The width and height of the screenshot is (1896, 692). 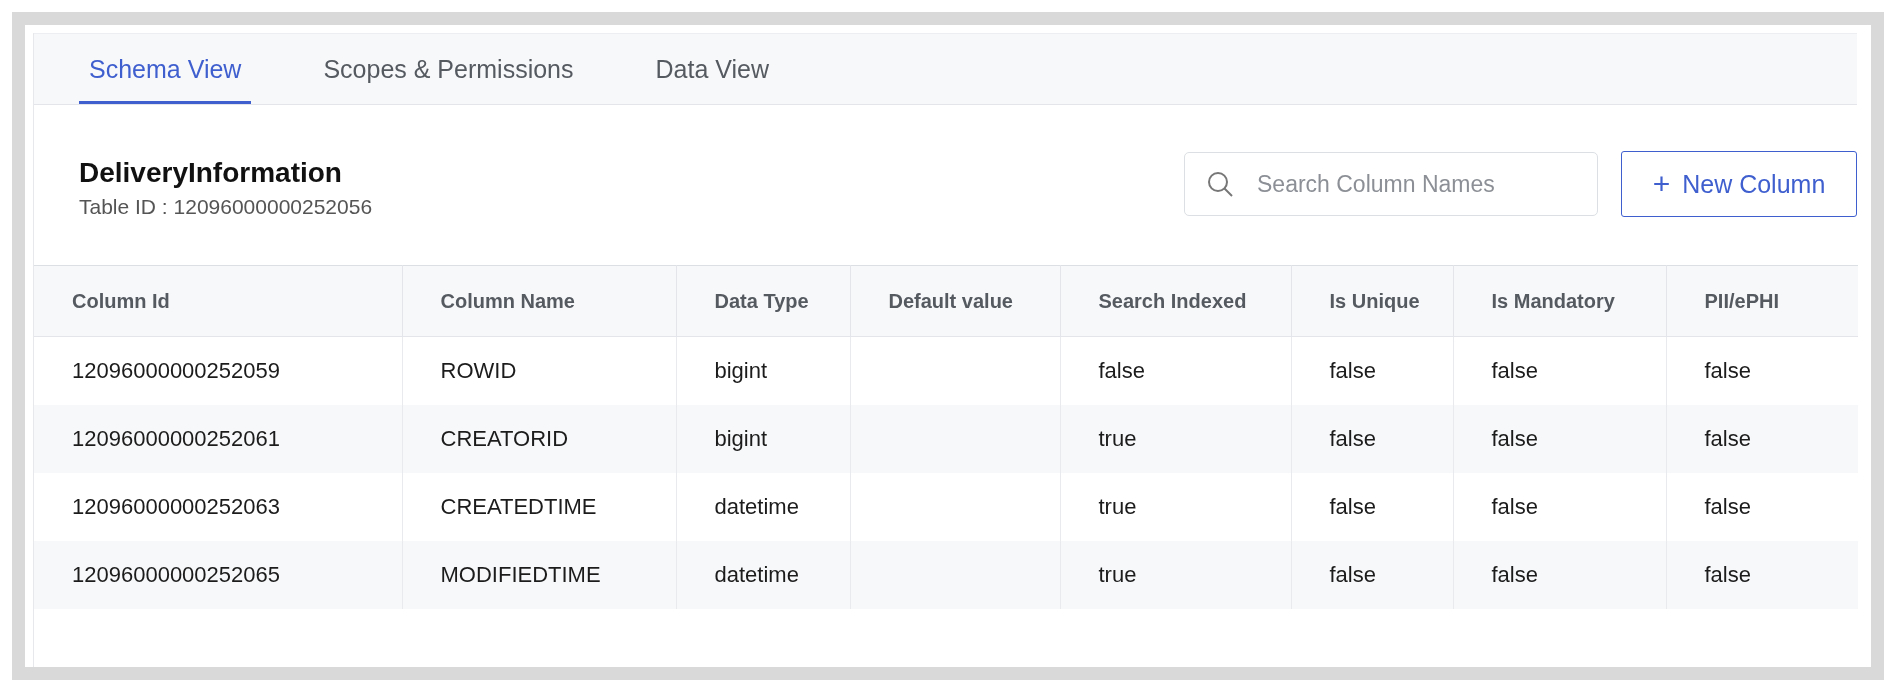 What do you see at coordinates (448, 69) in the screenshot?
I see `tab: Scopes & Permissions` at bounding box center [448, 69].